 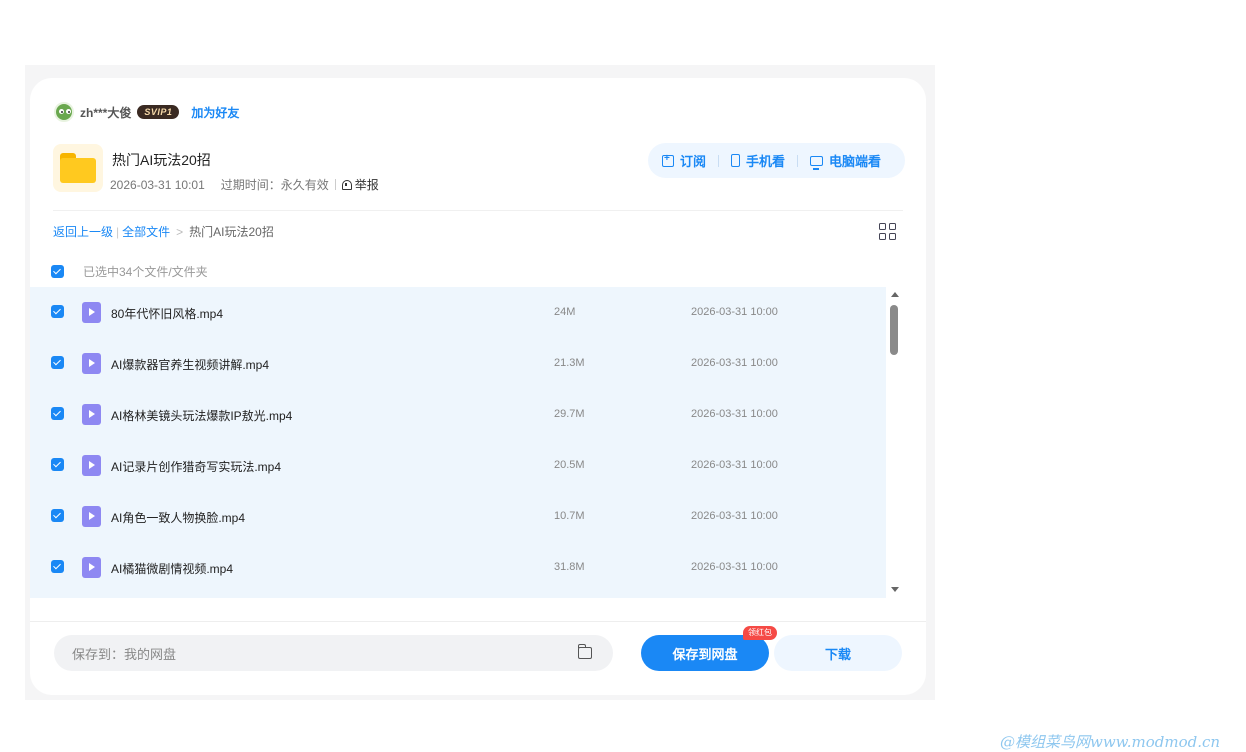 What do you see at coordinates (736, 160) in the screenshot?
I see `phone-icon` at bounding box center [736, 160].